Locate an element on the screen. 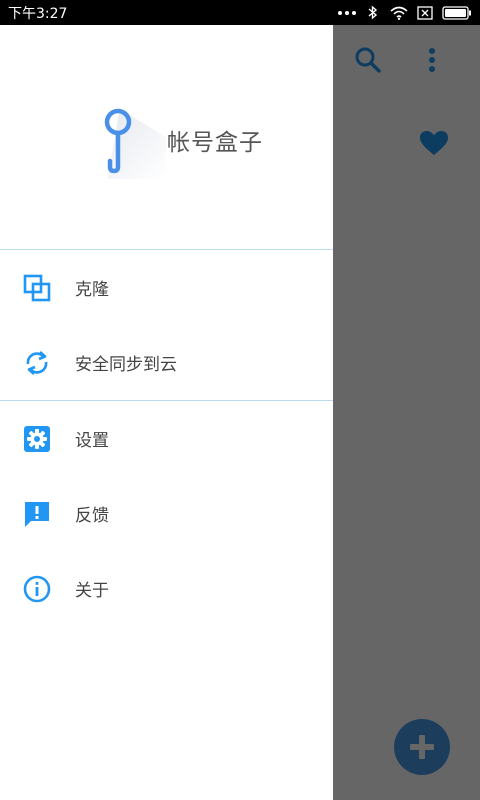 This screenshot has height=800, width=480. bluetooth-icon is located at coordinates (373, 13).